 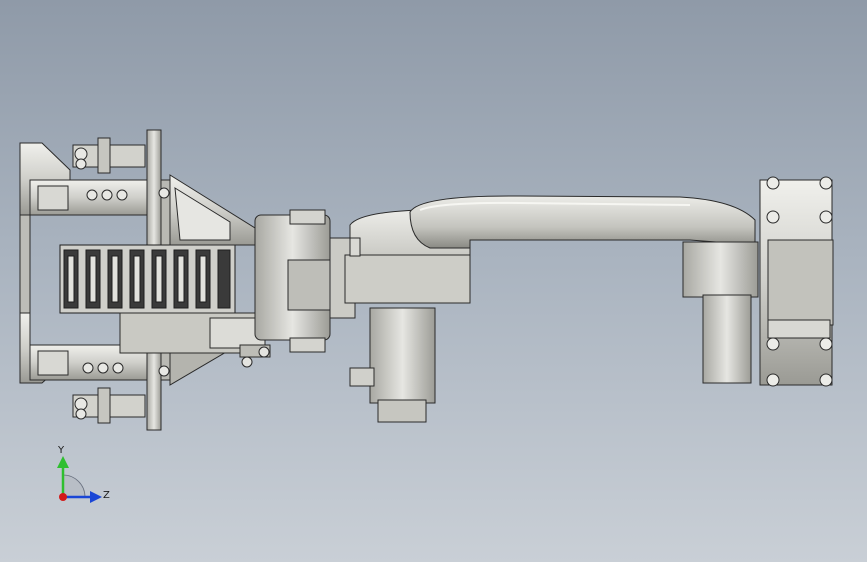 I want to click on triad-plane-icon, so click(x=74, y=486).